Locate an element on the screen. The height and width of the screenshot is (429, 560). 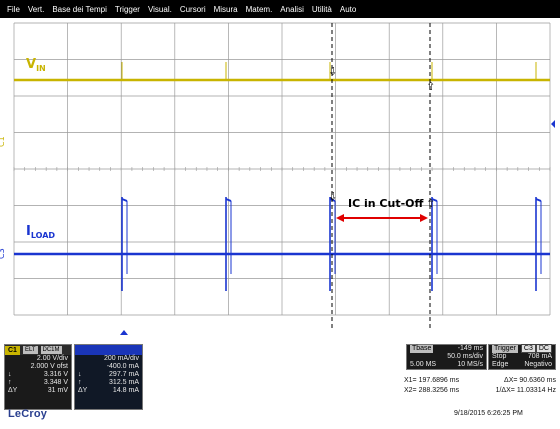
timestamp: 9/18/2015 6:26:25 PM is located at coordinates (488, 413).